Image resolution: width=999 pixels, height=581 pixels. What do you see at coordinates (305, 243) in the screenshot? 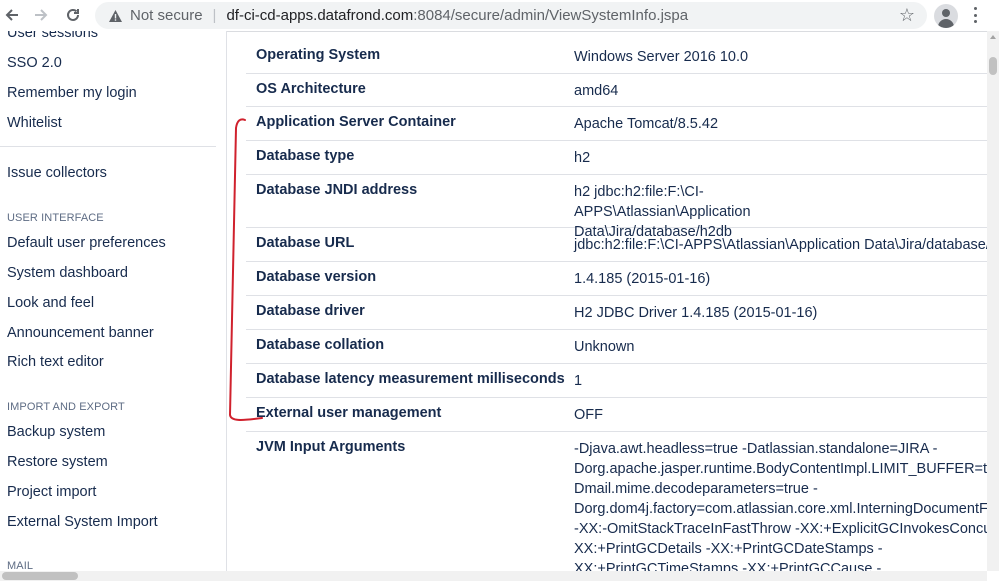
I see `row-key: Database URL` at bounding box center [305, 243].